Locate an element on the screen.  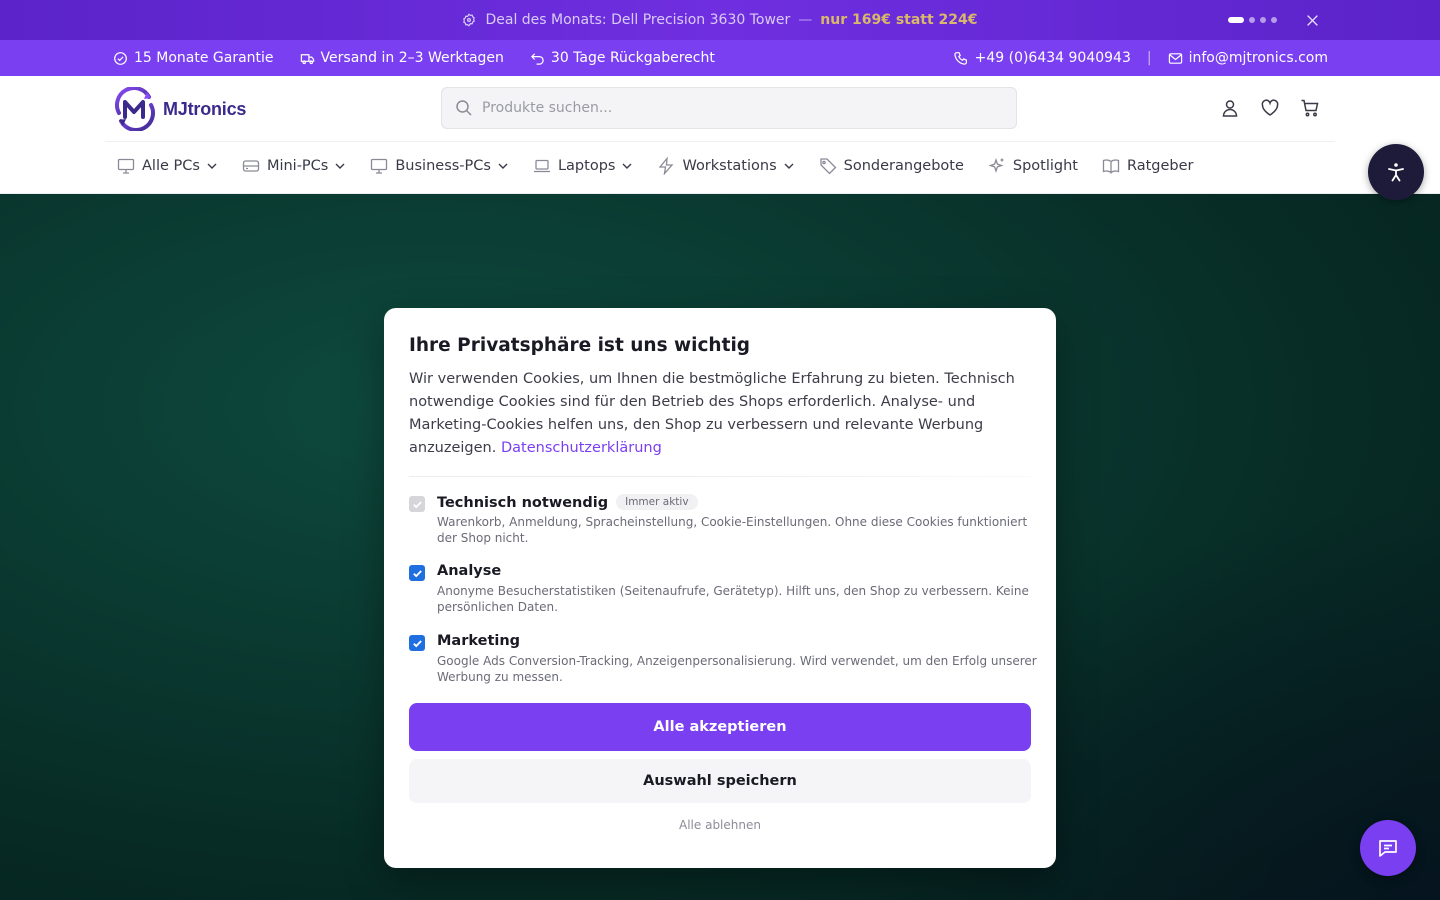
shipping-info: Versand in 2–3 Werktagen is located at coordinates (402, 58).